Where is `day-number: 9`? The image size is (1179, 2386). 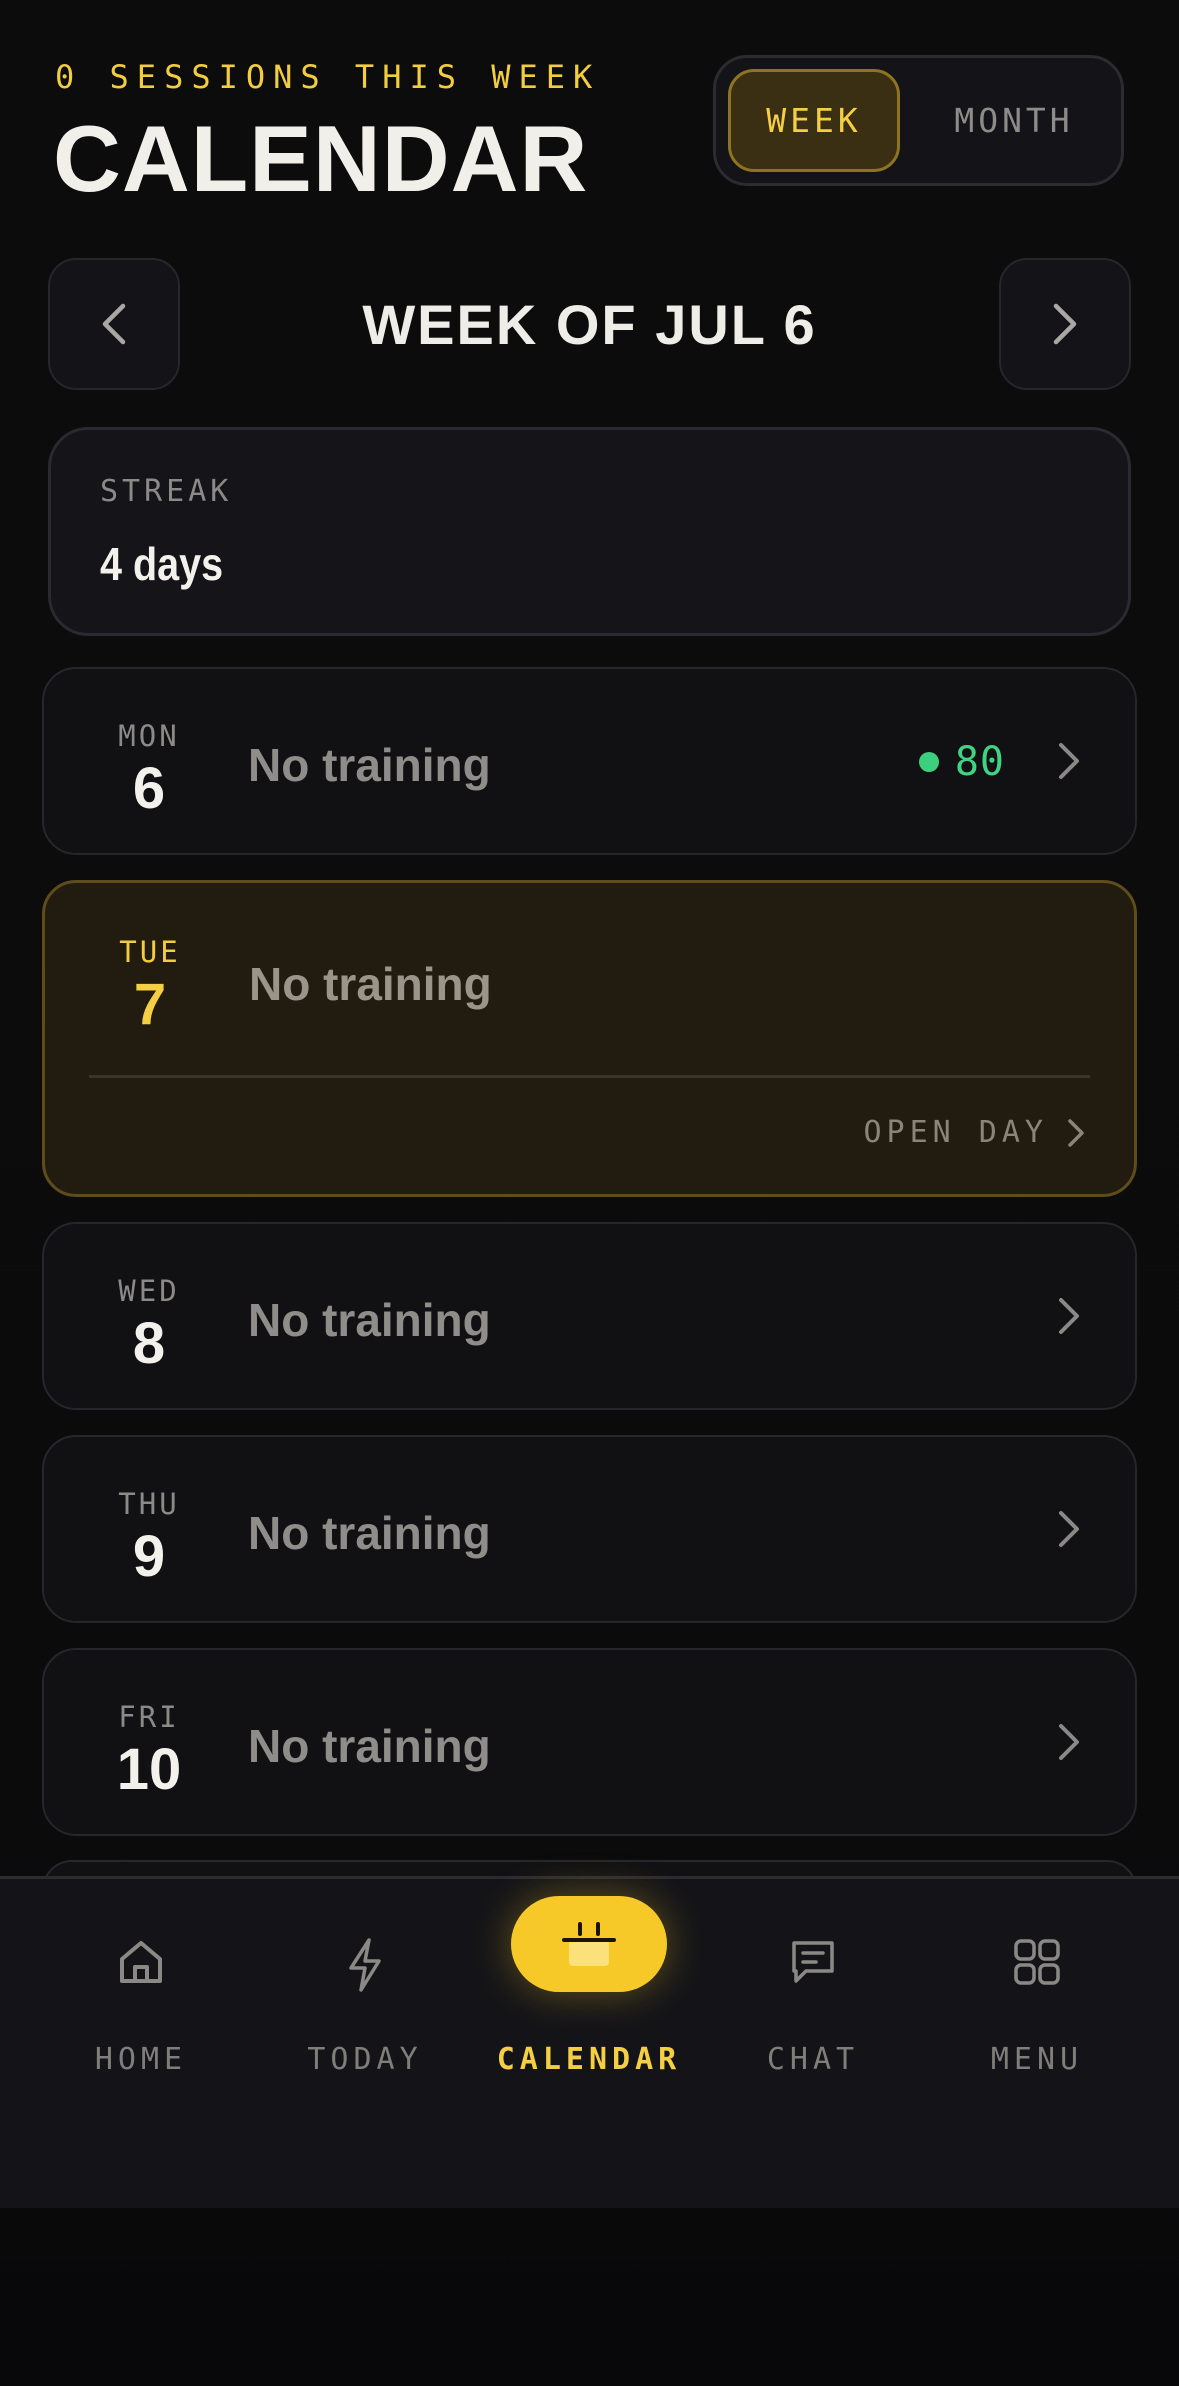 day-number: 9 is located at coordinates (149, 1556).